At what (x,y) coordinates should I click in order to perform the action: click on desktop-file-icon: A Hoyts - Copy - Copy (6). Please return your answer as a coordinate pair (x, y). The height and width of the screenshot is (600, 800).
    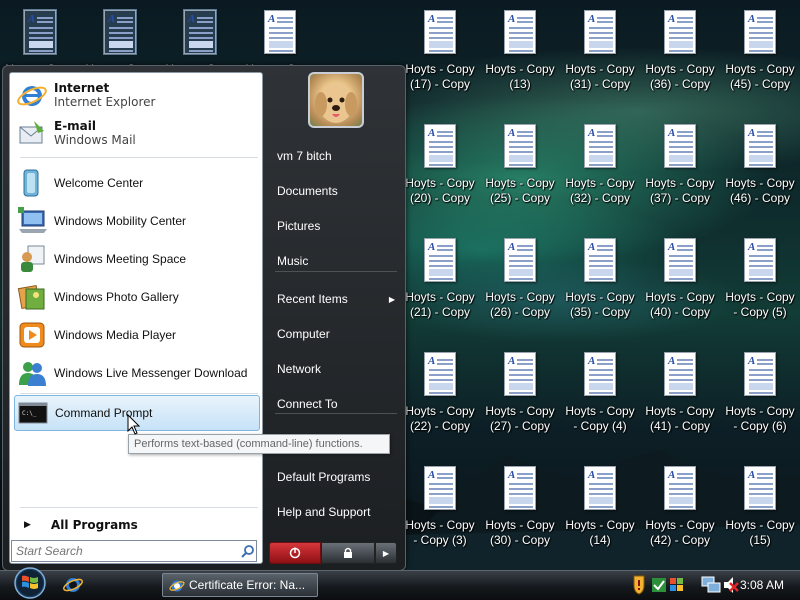
    Looking at the image, I should click on (760, 403).